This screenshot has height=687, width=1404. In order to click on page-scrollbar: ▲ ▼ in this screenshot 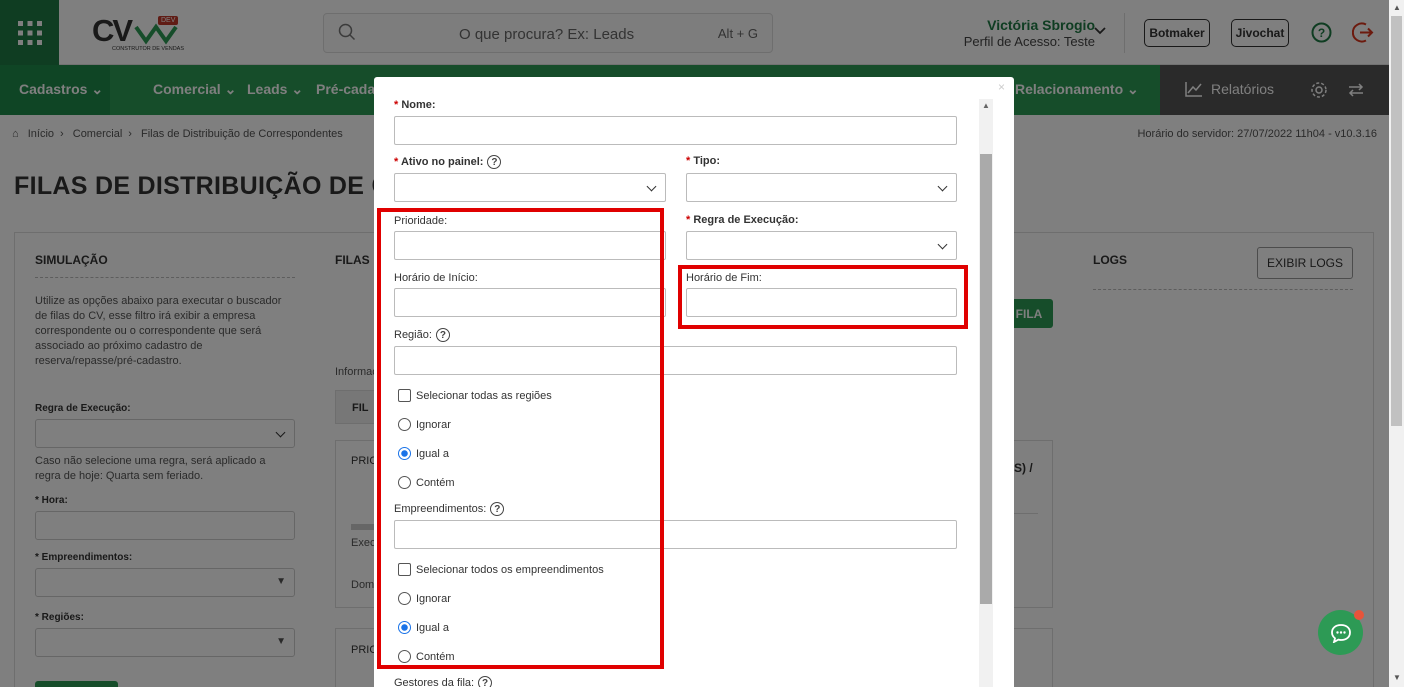, I will do `click(1396, 343)`.